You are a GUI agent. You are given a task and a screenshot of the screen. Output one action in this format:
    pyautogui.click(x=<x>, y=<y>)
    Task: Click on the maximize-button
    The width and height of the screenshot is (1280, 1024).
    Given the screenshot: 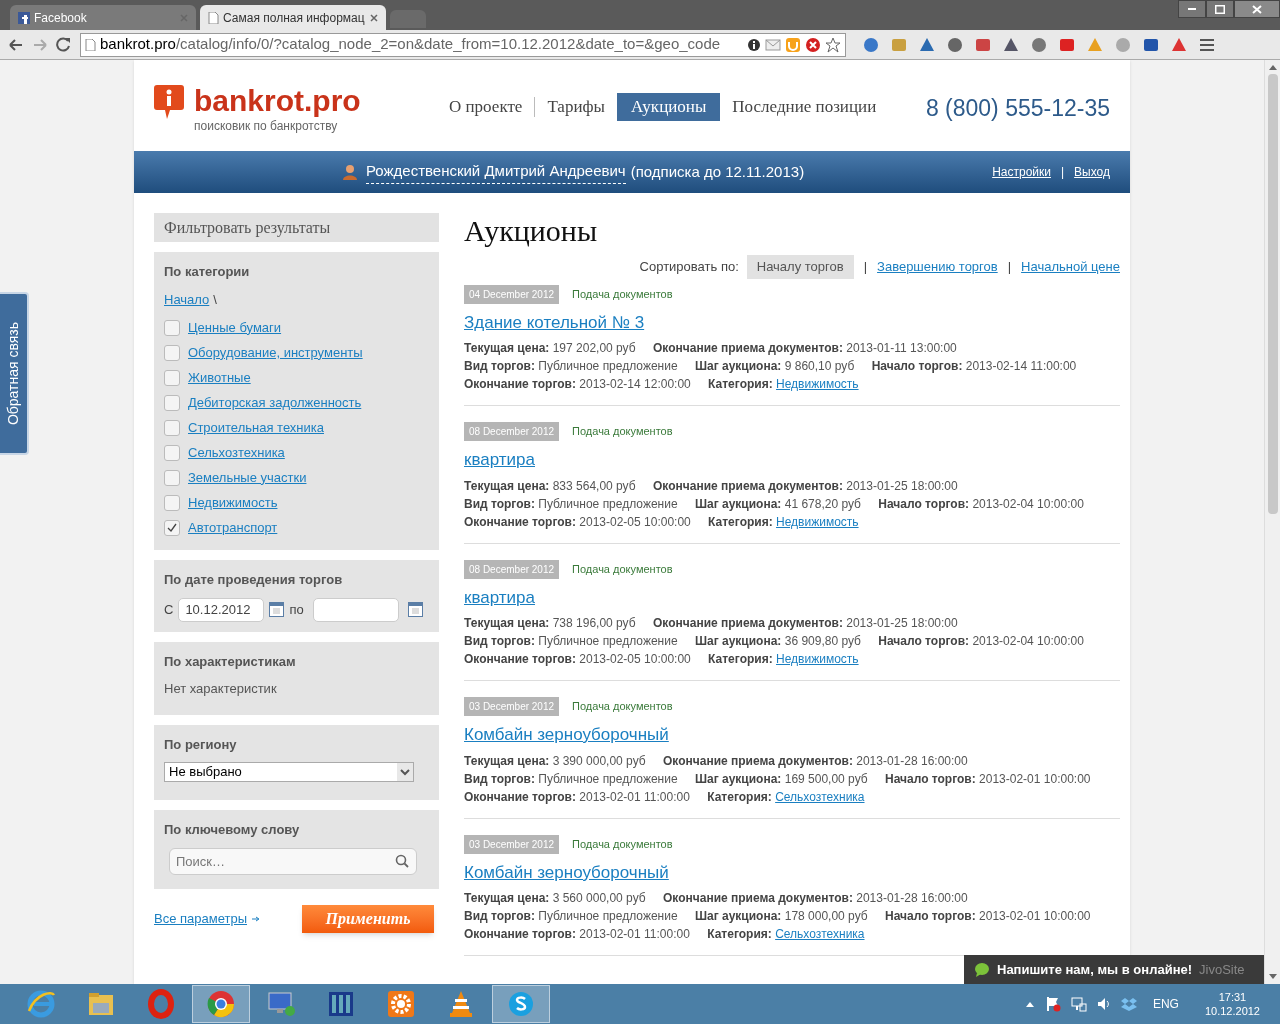 What is the action you would take?
    pyautogui.click(x=1220, y=9)
    